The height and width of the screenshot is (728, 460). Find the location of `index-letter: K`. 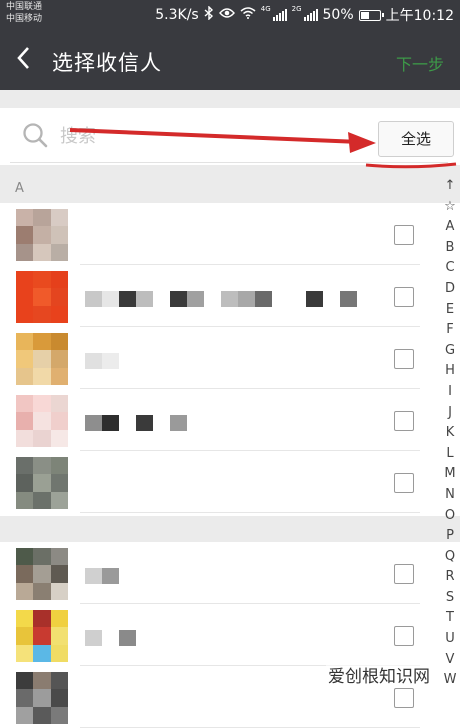

index-letter: K is located at coordinates (450, 433).